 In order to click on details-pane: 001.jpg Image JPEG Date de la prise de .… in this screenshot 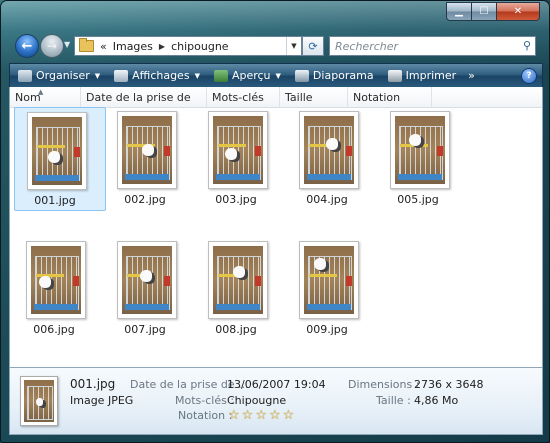, I will do `click(276, 401)`.